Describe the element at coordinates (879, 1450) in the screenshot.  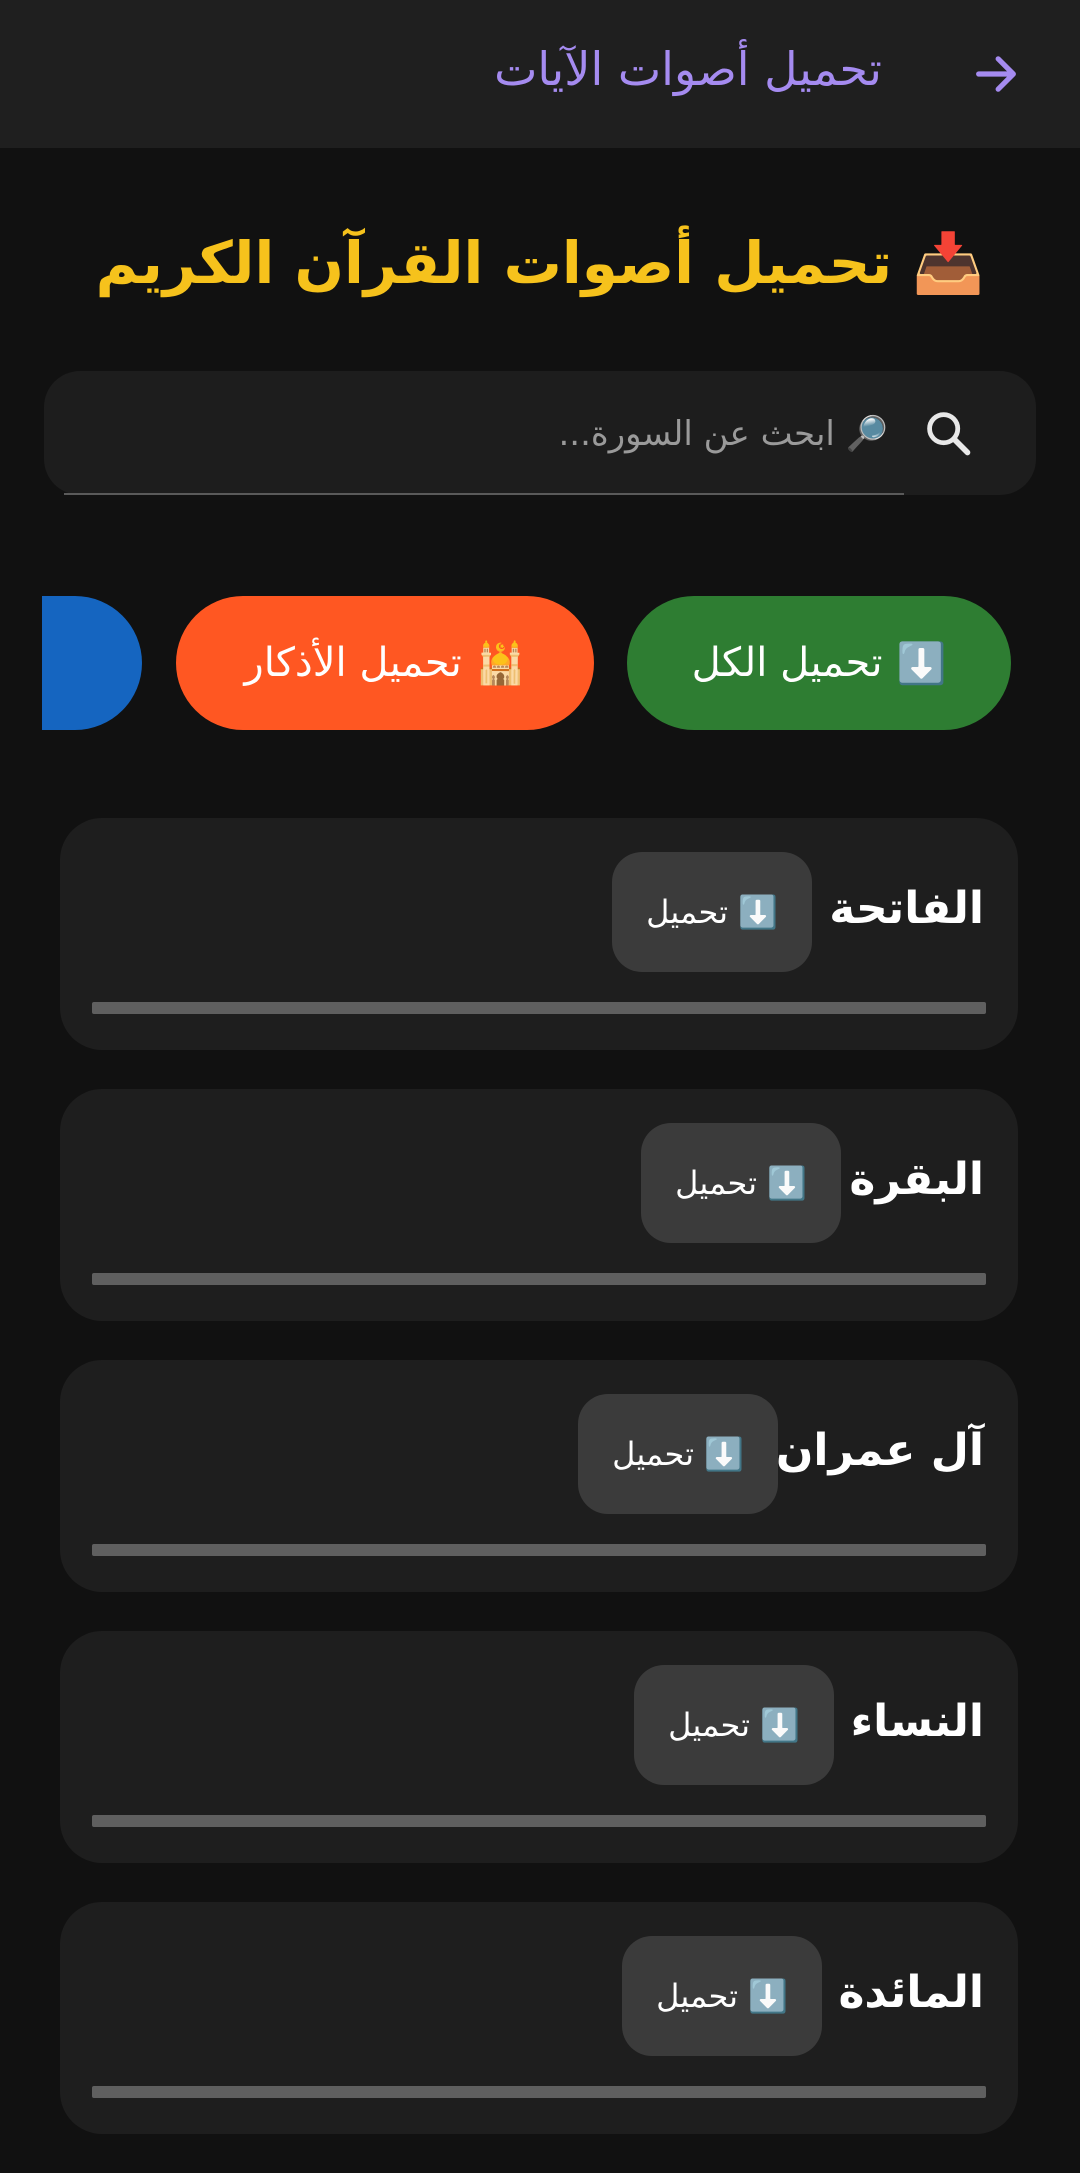
I see `surah-name: آل عمران` at that location.